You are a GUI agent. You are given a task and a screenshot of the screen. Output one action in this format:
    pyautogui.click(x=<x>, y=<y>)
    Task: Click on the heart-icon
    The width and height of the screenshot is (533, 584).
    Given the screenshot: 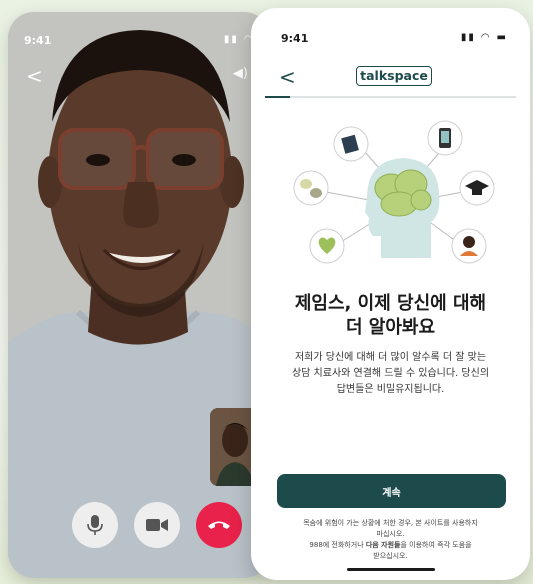 What is the action you would take?
    pyautogui.click(x=327, y=246)
    